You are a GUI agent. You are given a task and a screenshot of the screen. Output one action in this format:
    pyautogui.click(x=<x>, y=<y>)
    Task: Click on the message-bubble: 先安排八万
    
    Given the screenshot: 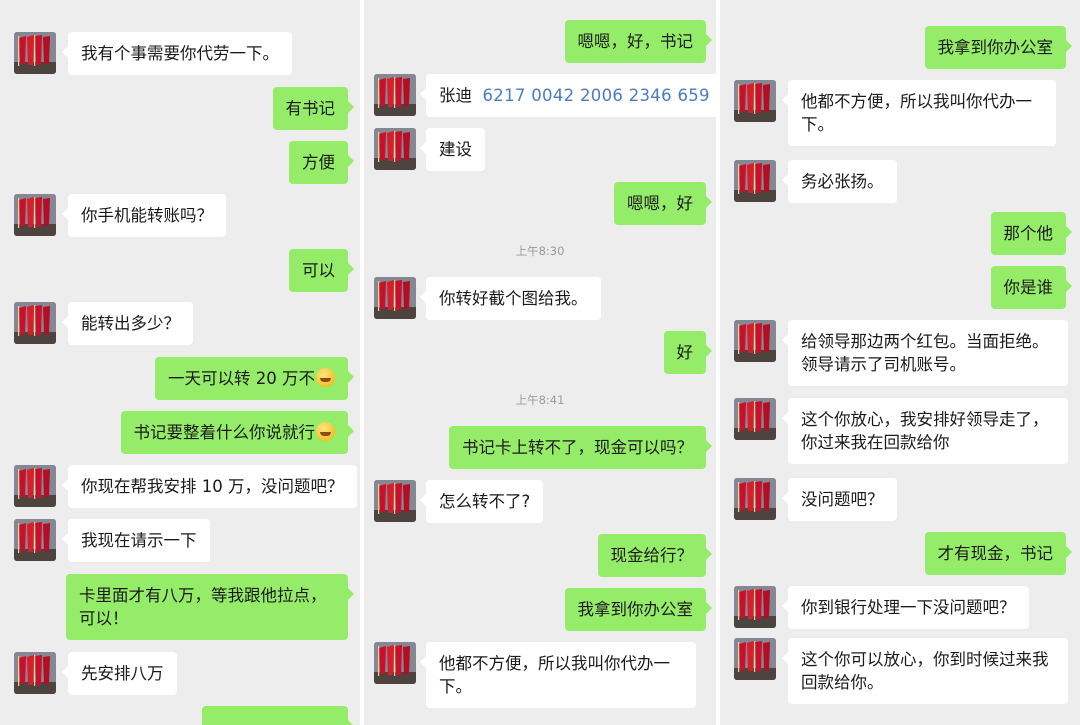 What is the action you would take?
    pyautogui.click(x=119, y=673)
    